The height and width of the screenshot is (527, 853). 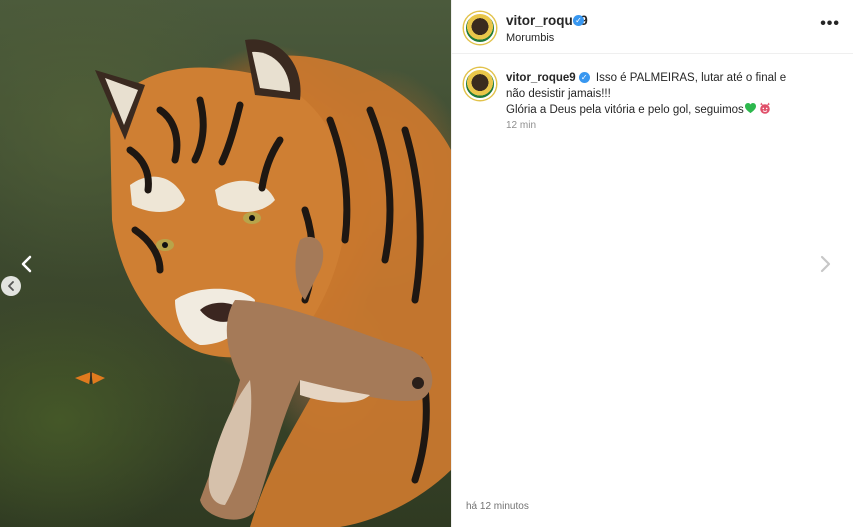 What do you see at coordinates (521, 125) in the screenshot?
I see `caption-time: 12 min` at bounding box center [521, 125].